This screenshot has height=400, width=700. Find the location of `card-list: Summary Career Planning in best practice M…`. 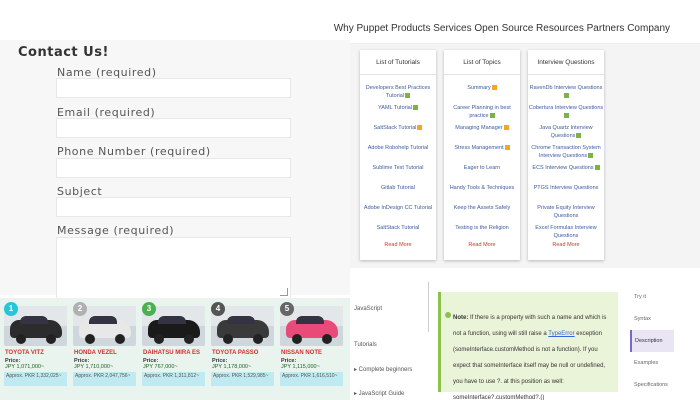

card-list: Summary Career Planning in best practice M… is located at coordinates (482, 157).